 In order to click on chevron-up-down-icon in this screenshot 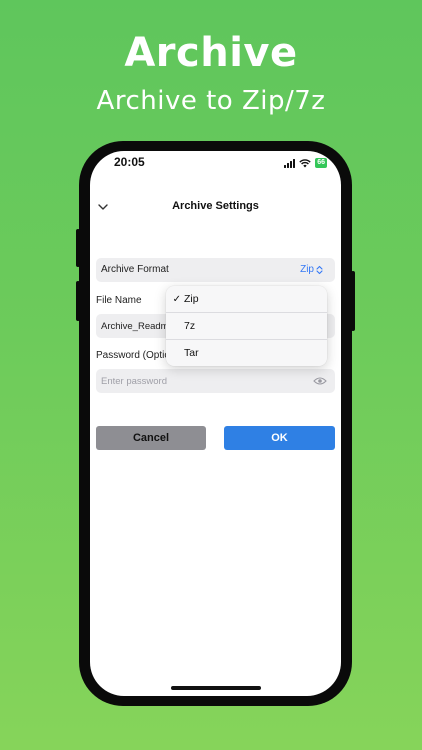, I will do `click(319, 269)`.